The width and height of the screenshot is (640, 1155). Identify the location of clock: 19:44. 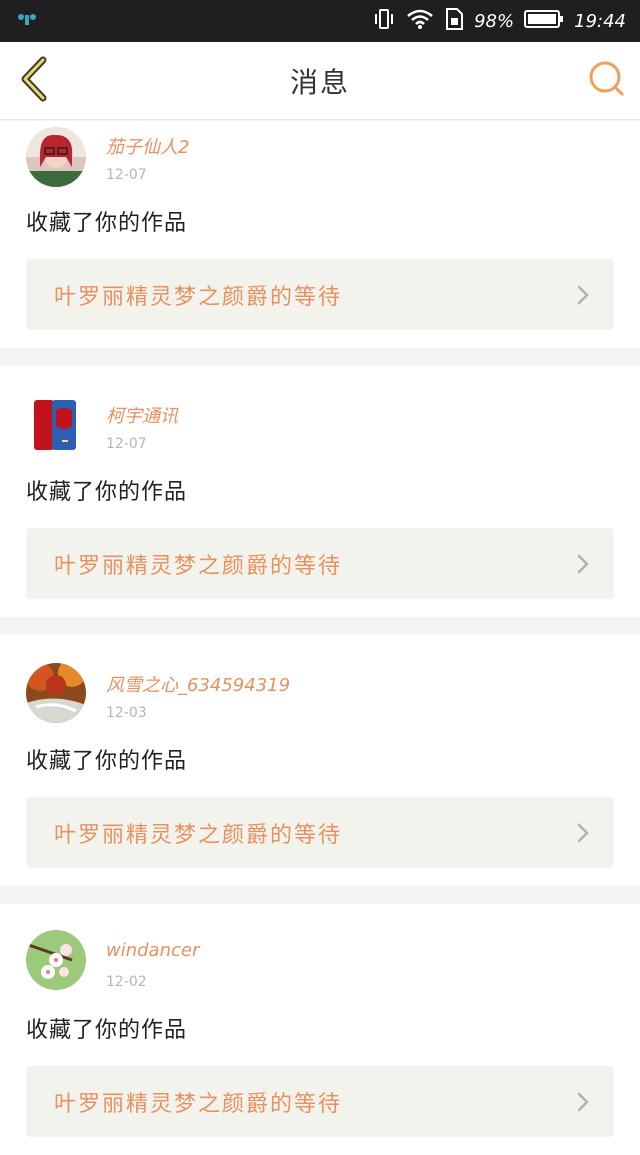
(600, 21).